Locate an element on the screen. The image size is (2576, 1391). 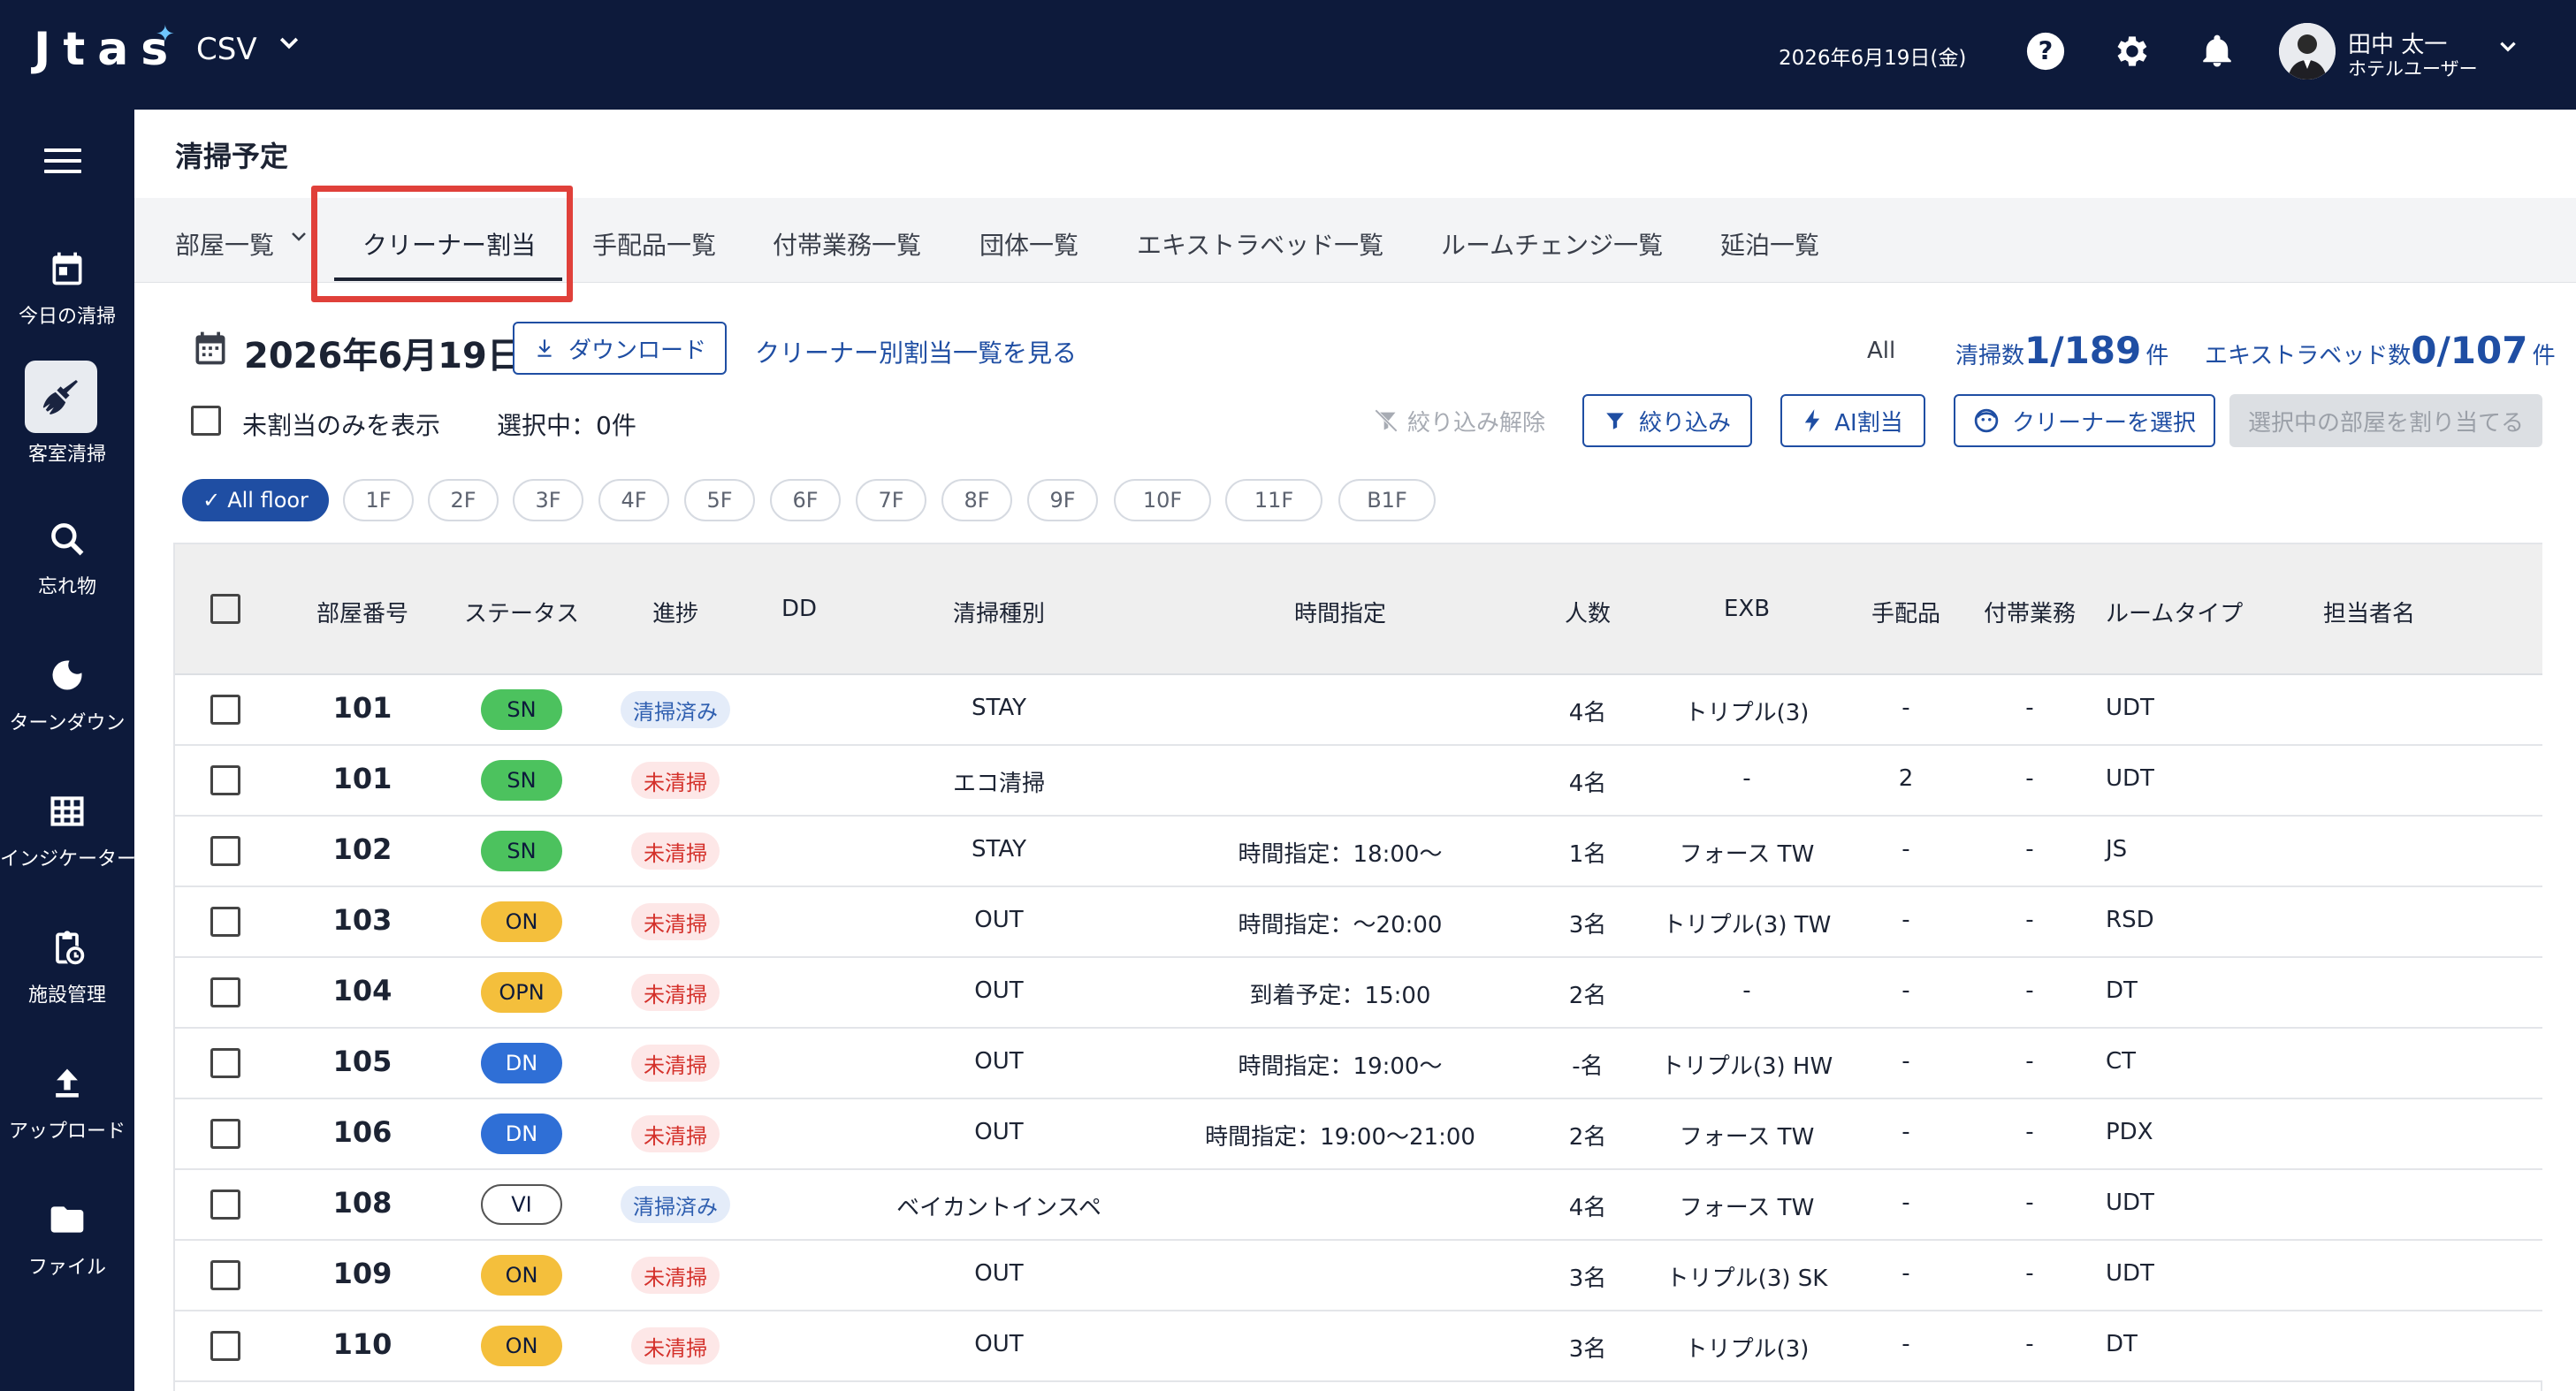
cleaning-type: STAY is located at coordinates (999, 708).